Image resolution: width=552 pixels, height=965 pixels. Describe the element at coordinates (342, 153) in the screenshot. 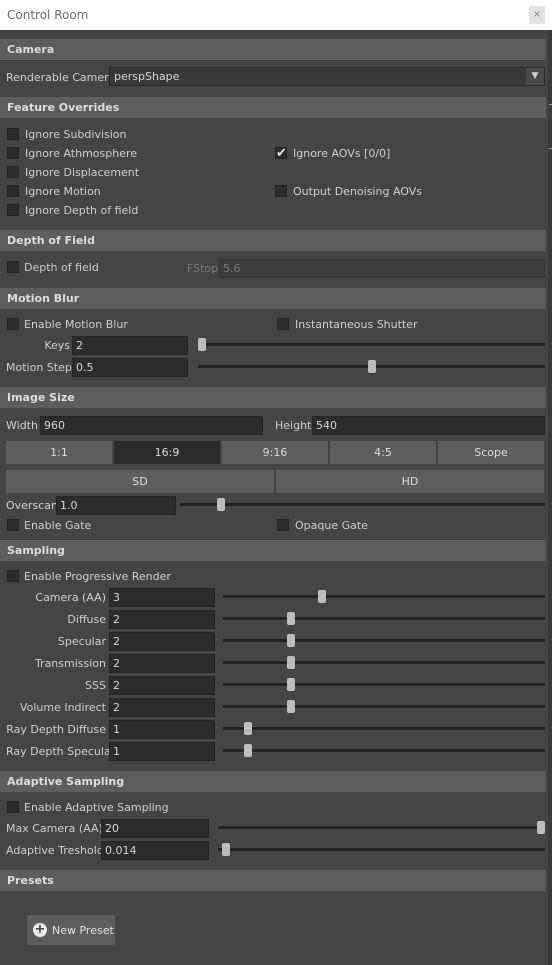

I see `ignore-aovs-label: Ignore AOVs [0/0]` at that location.